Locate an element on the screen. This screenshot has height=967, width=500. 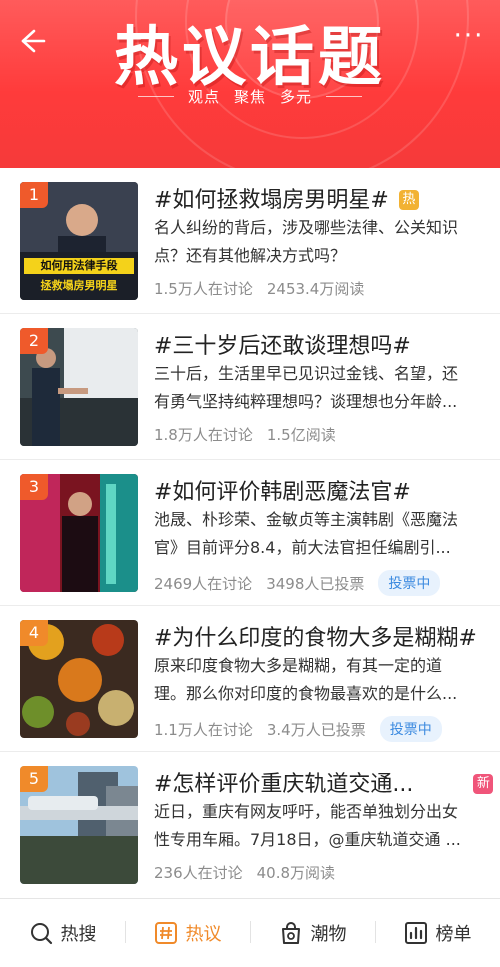
topic-thumbnail: 1 如何用法律手段 拯救塌房男明星 is located at coordinates (79, 241).